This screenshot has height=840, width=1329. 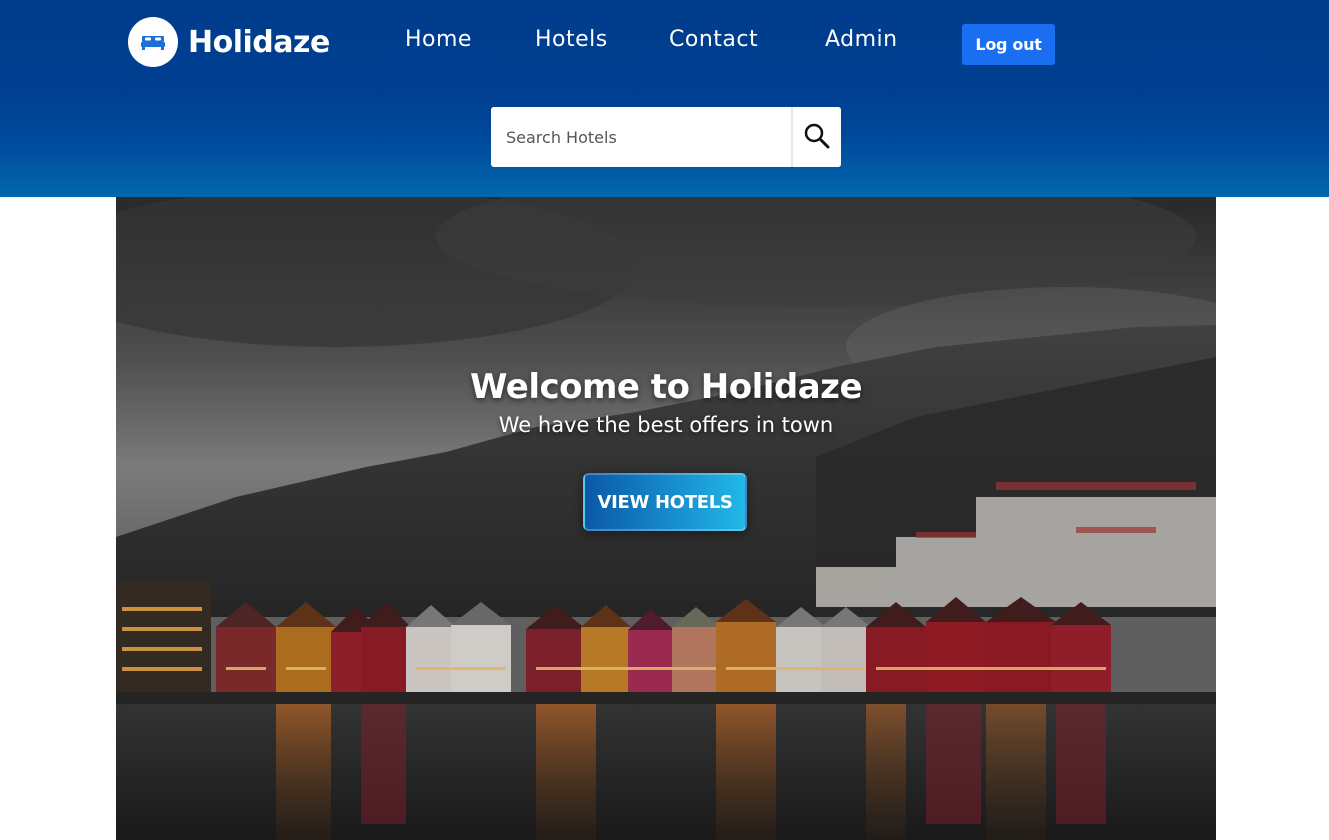 What do you see at coordinates (1008, 44) in the screenshot?
I see `logout-button: Log out` at bounding box center [1008, 44].